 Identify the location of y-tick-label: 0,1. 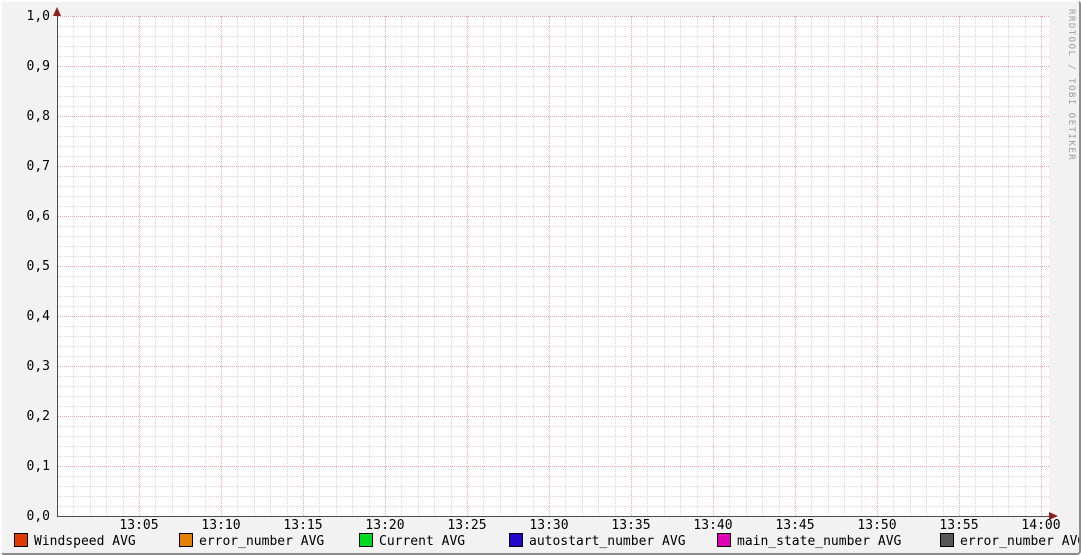
(38, 466).